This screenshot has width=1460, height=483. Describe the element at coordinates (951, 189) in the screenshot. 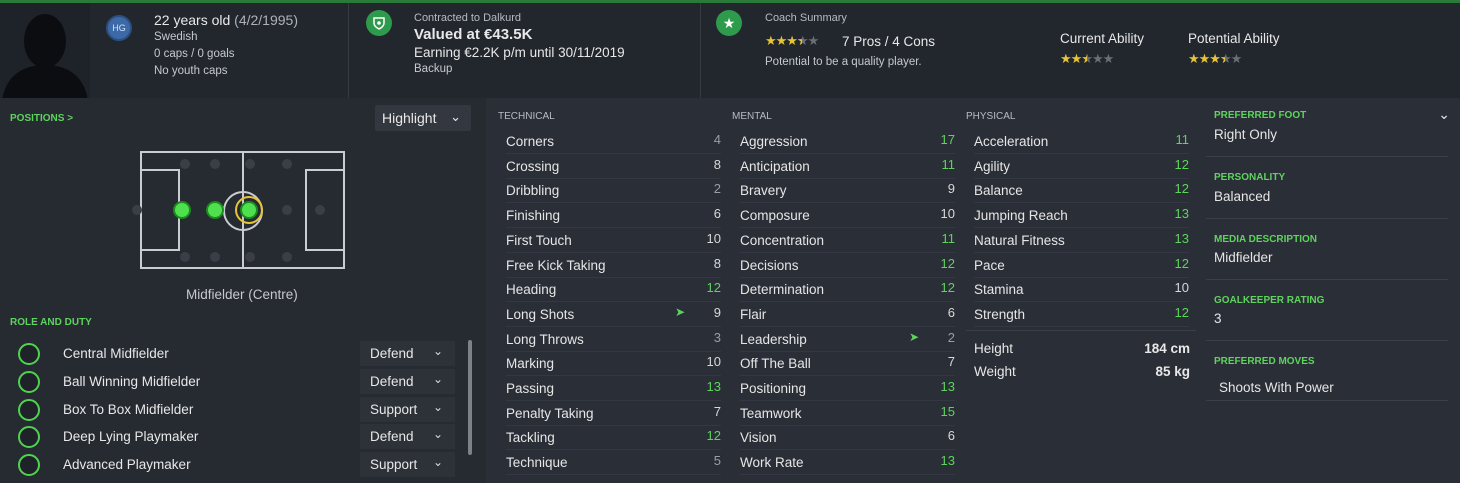

I see `attribute-value: 9` at that location.